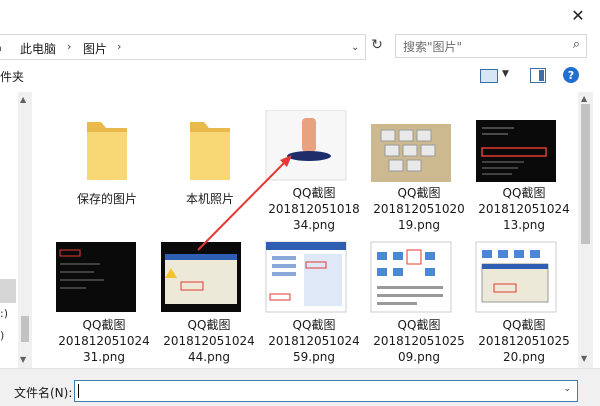  What do you see at coordinates (38, 48) in the screenshot?
I see `breadcrumb-this-pc: 此电脑` at bounding box center [38, 48].